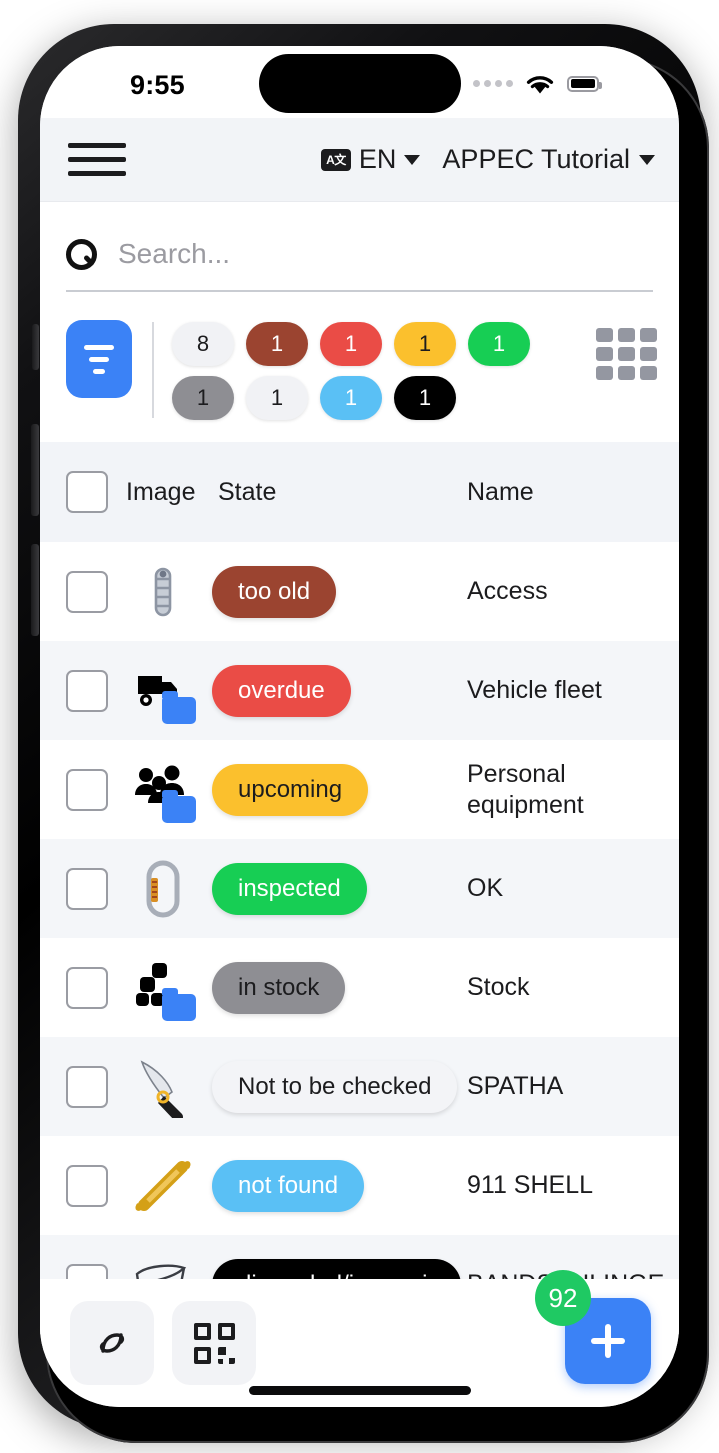 This screenshot has width=719, height=1453. I want to click on toolbar-divider, so click(153, 370).